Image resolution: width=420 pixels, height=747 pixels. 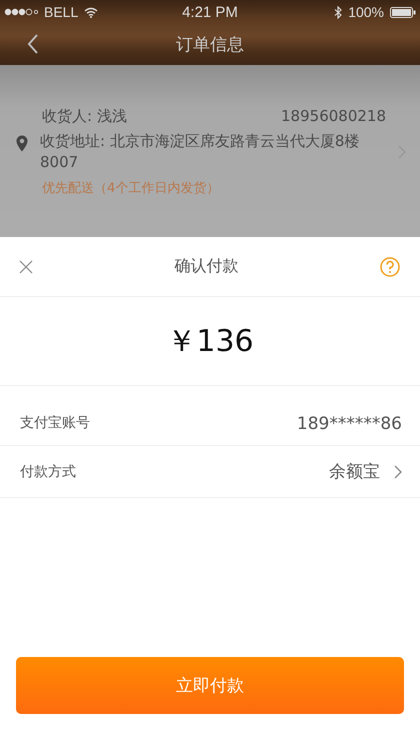 I want to click on location-pin-icon, so click(x=22, y=143).